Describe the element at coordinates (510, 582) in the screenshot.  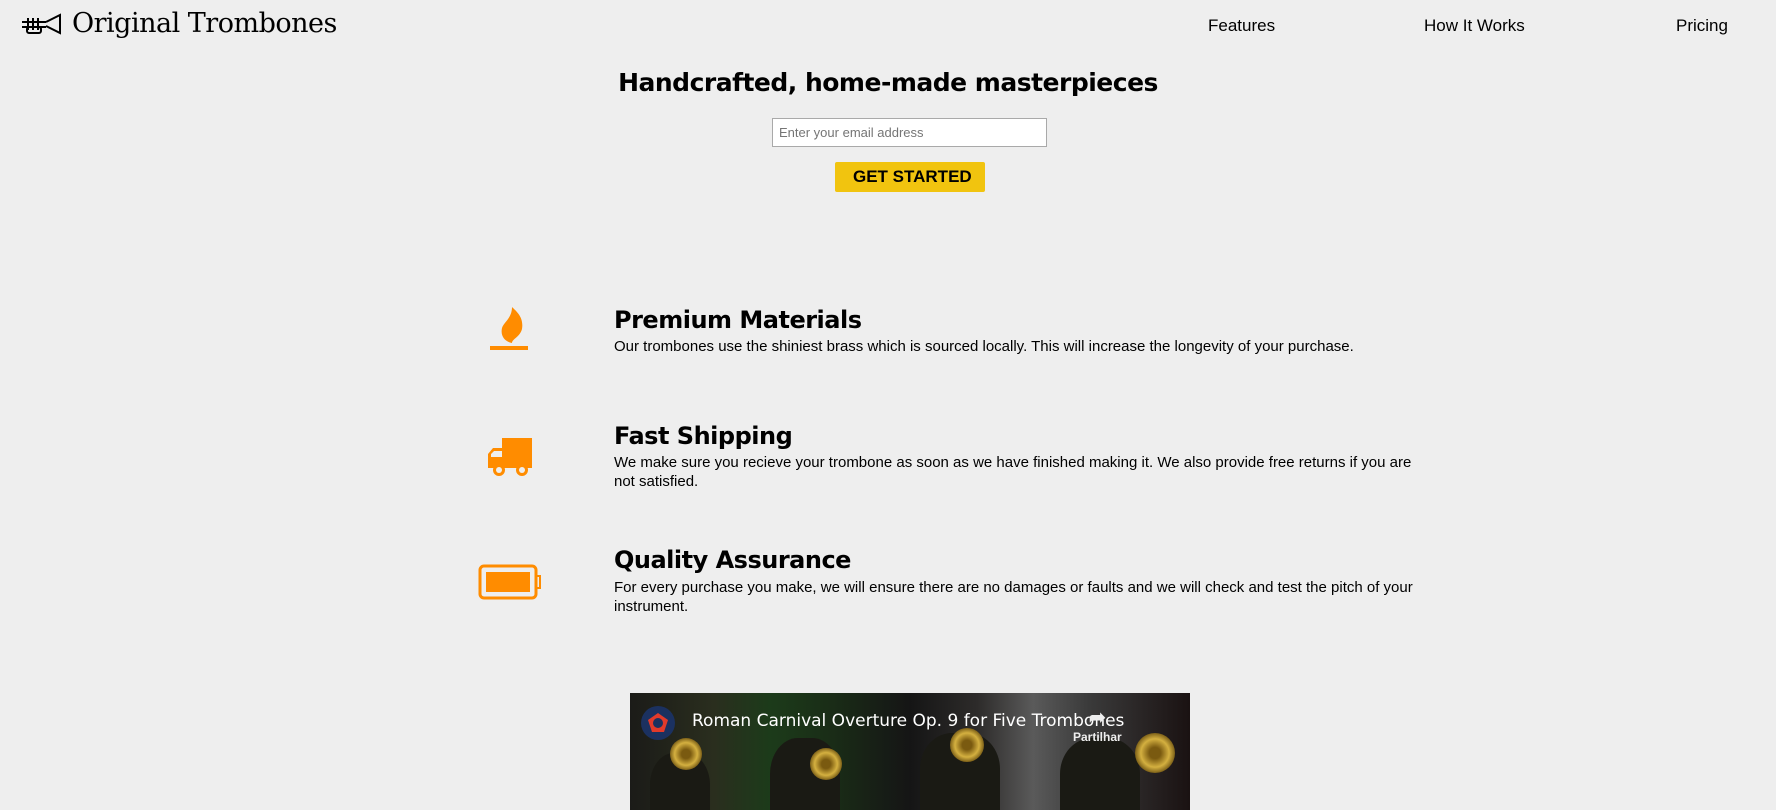
I see `battery-icon` at that location.